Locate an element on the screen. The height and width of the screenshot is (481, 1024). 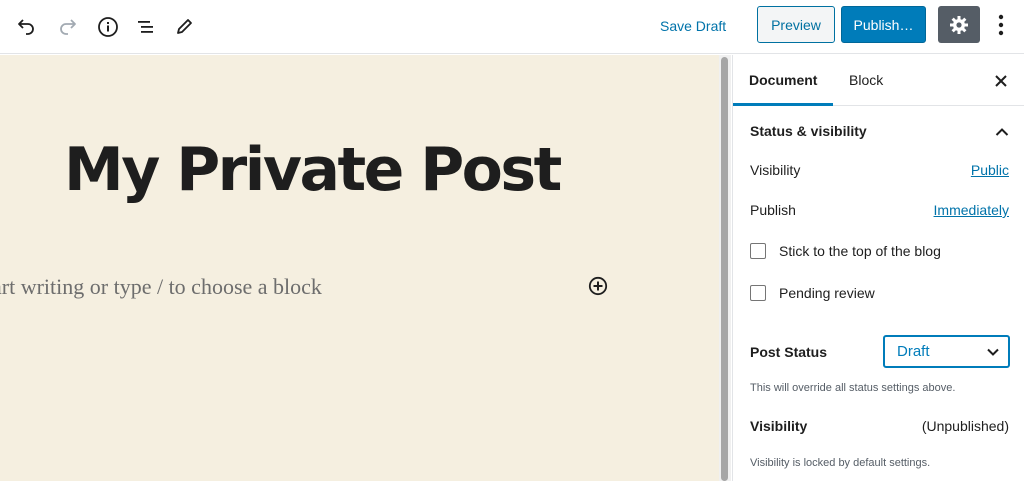
sticky-checkbox-label: Stick to the top of the blog is located at coordinates (860, 251).